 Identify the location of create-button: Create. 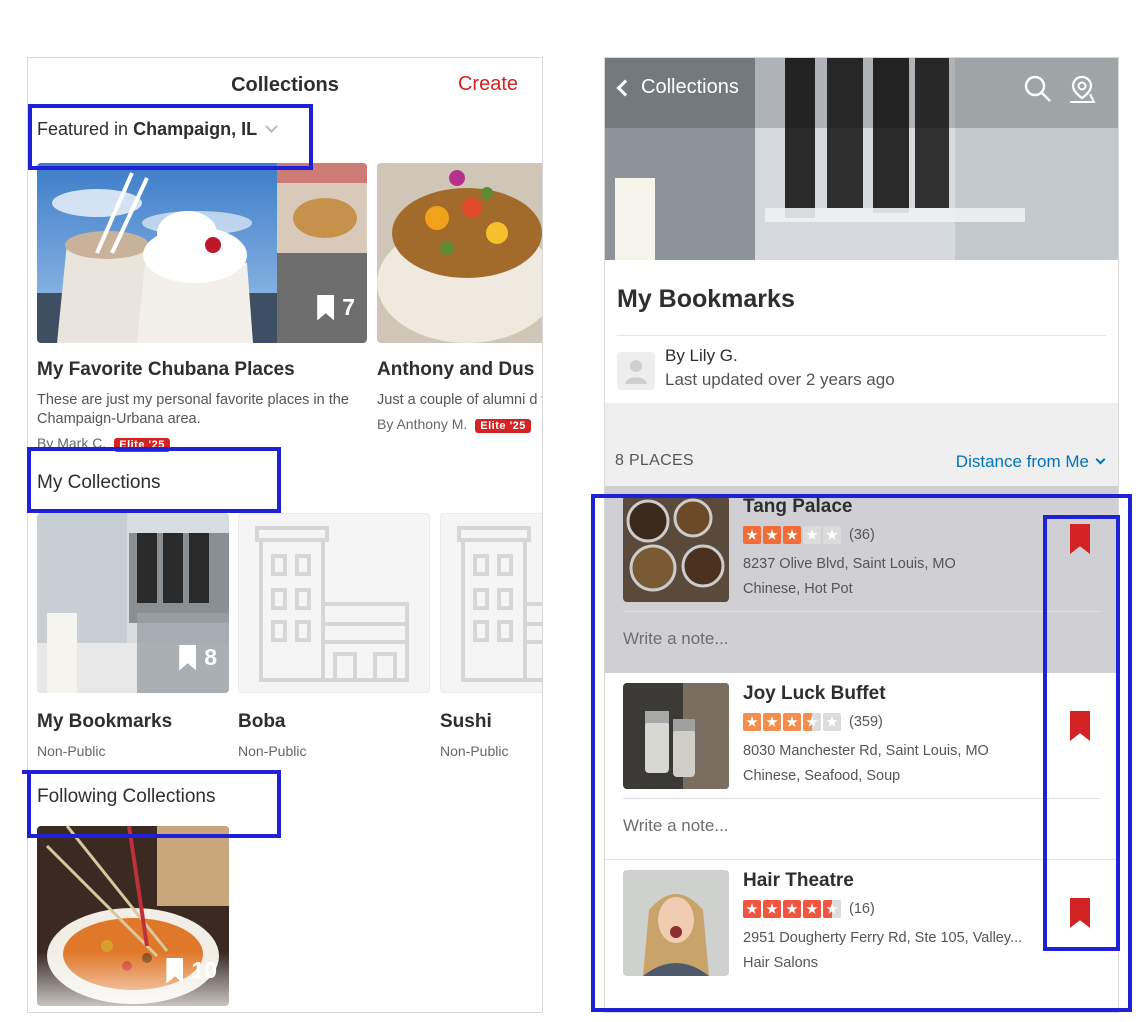
(488, 84).